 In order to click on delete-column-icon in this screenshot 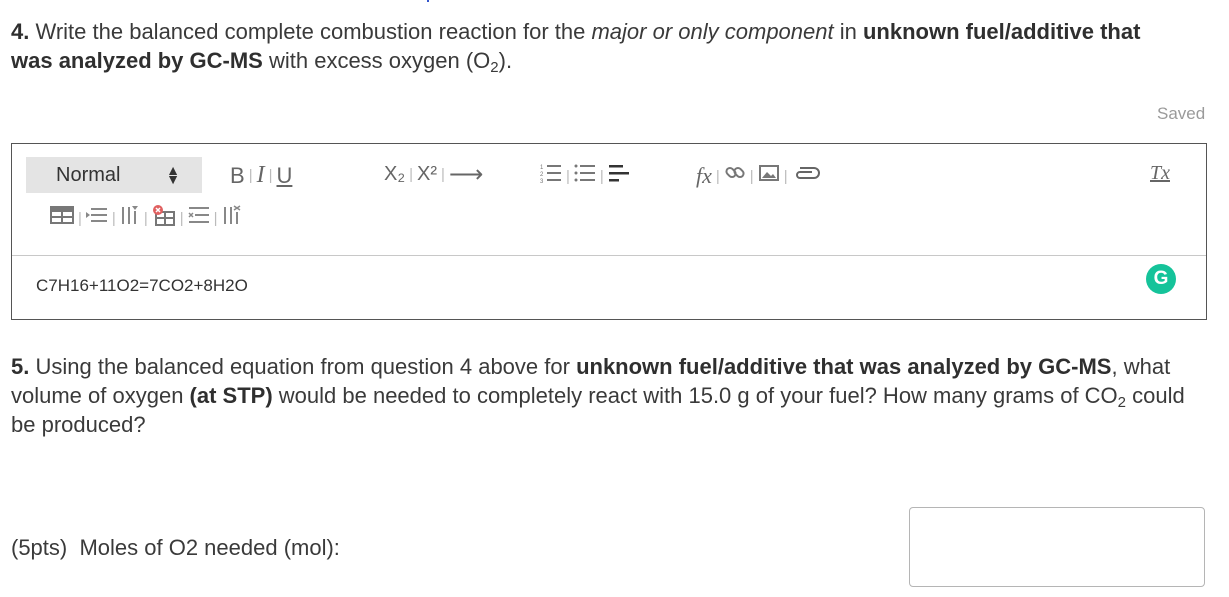, I will do `click(232, 218)`.